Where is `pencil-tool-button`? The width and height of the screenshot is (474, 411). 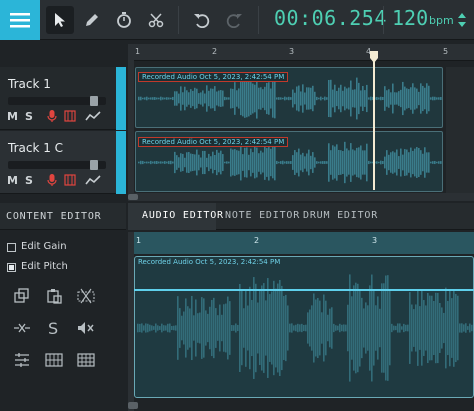 pencil-tool-button is located at coordinates (92, 20).